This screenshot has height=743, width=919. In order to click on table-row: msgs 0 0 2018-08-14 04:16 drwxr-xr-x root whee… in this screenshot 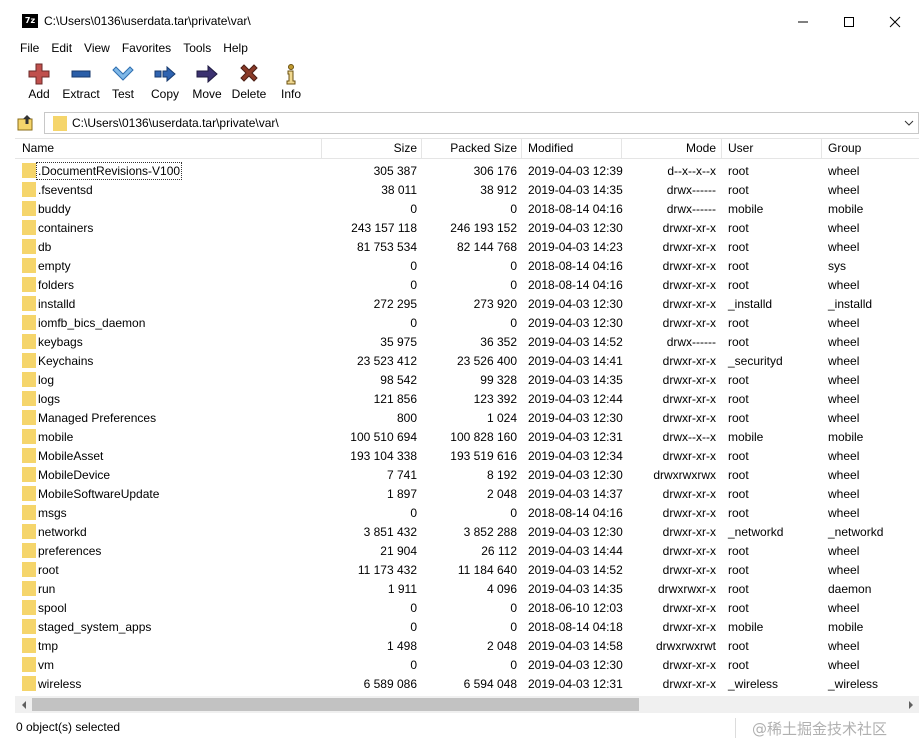, I will do `click(467, 512)`.